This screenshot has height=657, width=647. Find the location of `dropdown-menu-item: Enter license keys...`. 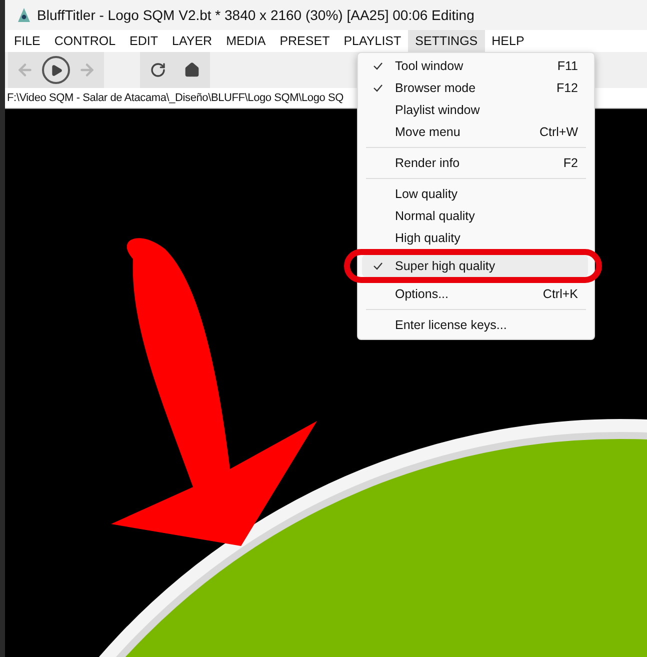

dropdown-menu-item: Enter license keys... is located at coordinates (476, 325).